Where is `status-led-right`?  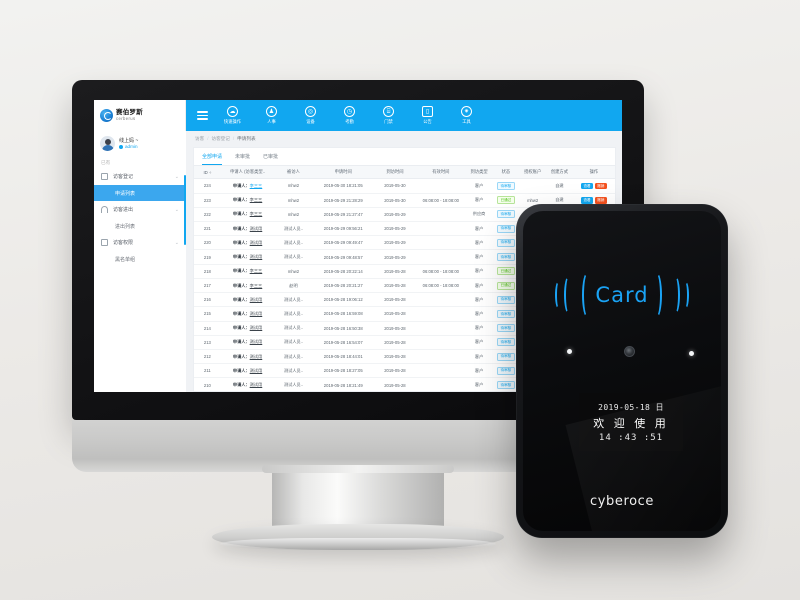 status-led-right is located at coordinates (691, 353).